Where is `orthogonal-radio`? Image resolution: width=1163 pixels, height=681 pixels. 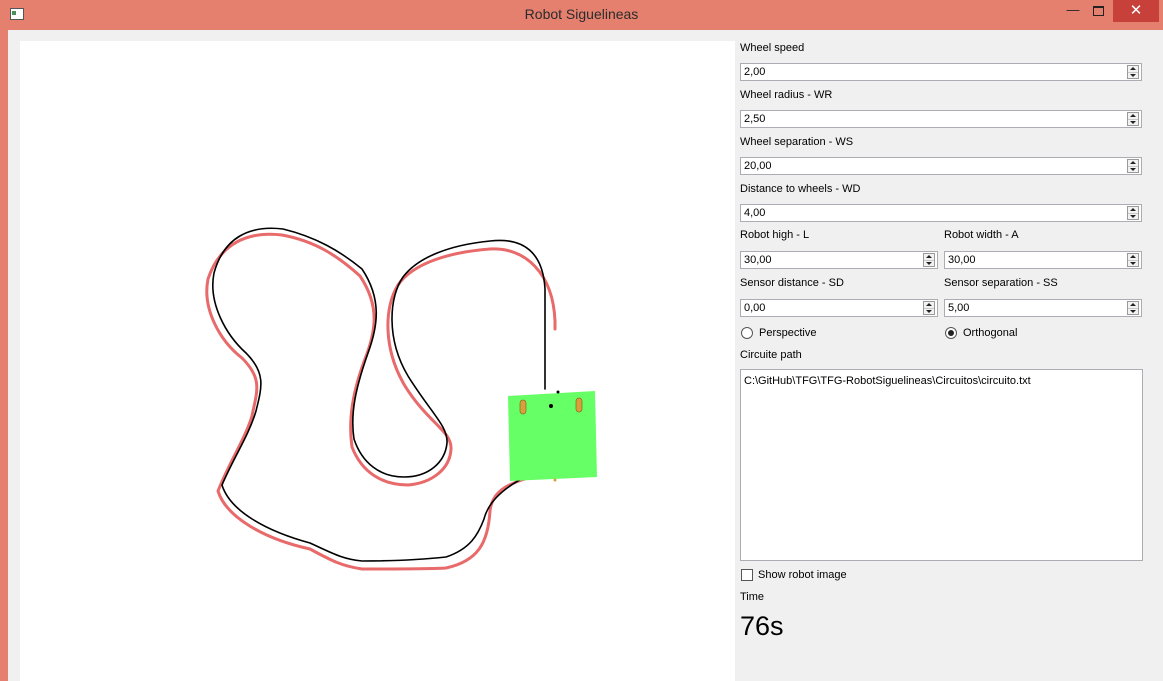 orthogonal-radio is located at coordinates (951, 333).